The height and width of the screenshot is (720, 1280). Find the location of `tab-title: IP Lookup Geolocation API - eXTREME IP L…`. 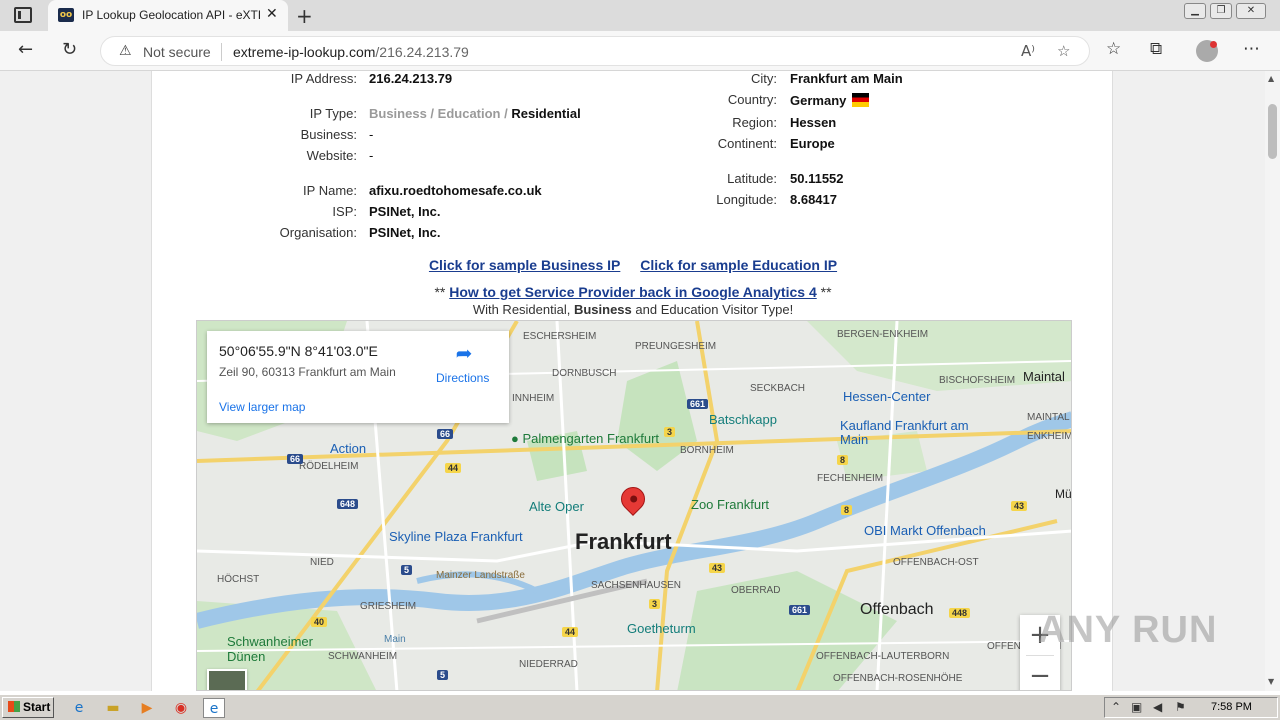

tab-title: IP Lookup Geolocation API - eXTREME IP L… is located at coordinates (171, 15).